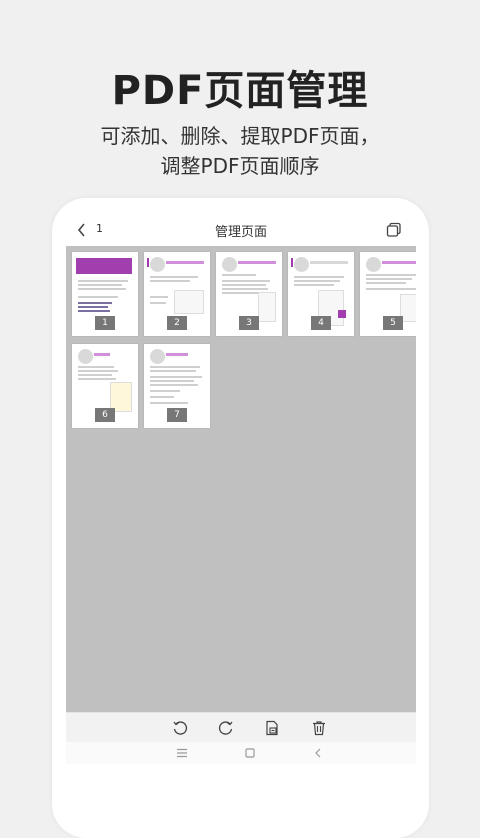 Image resolution: width=480 pixels, height=838 pixels. I want to click on extract-page-icon, so click(272, 728).